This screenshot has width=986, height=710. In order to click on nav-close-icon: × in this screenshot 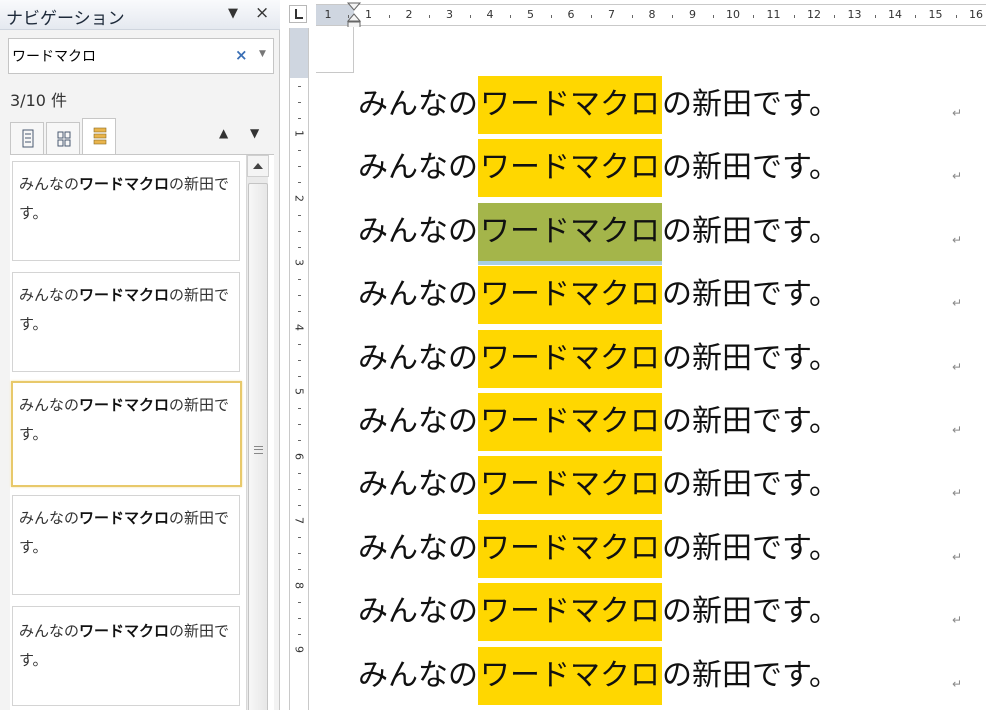, I will do `click(262, 13)`.